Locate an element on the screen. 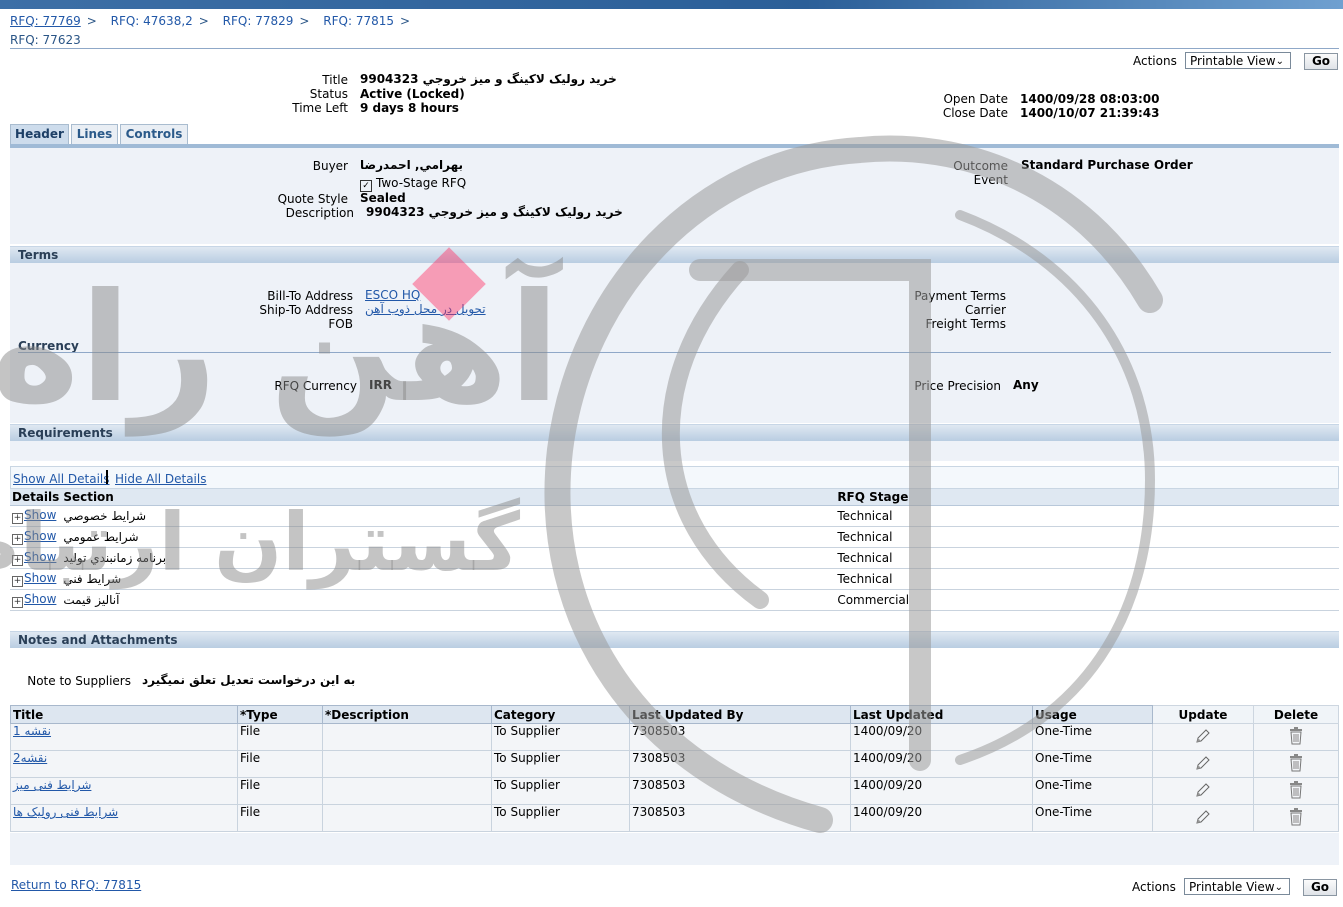 The width and height of the screenshot is (1343, 907). ship-to-link: تحویل در محل ذوب آهن is located at coordinates (425, 309).